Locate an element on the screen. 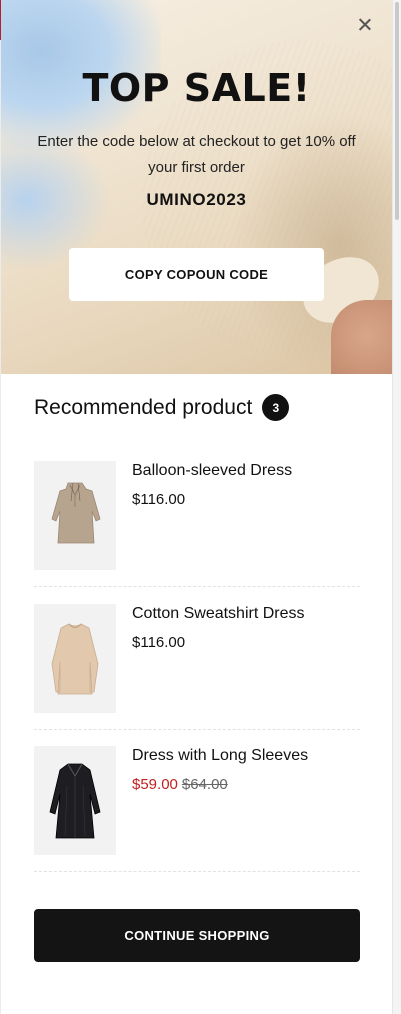 This screenshot has height=1014, width=401. close-icon is located at coordinates (365, 25).